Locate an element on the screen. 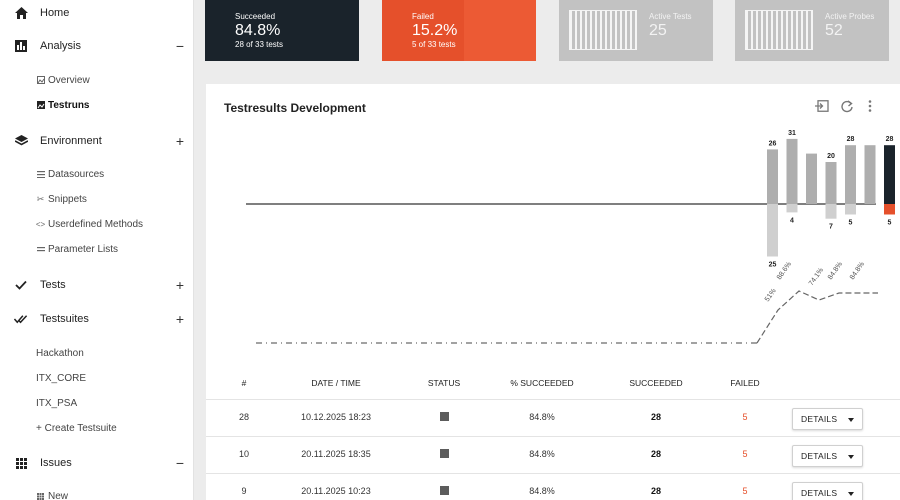  kpi-active-probes: Active Probes 52 is located at coordinates (812, 30).